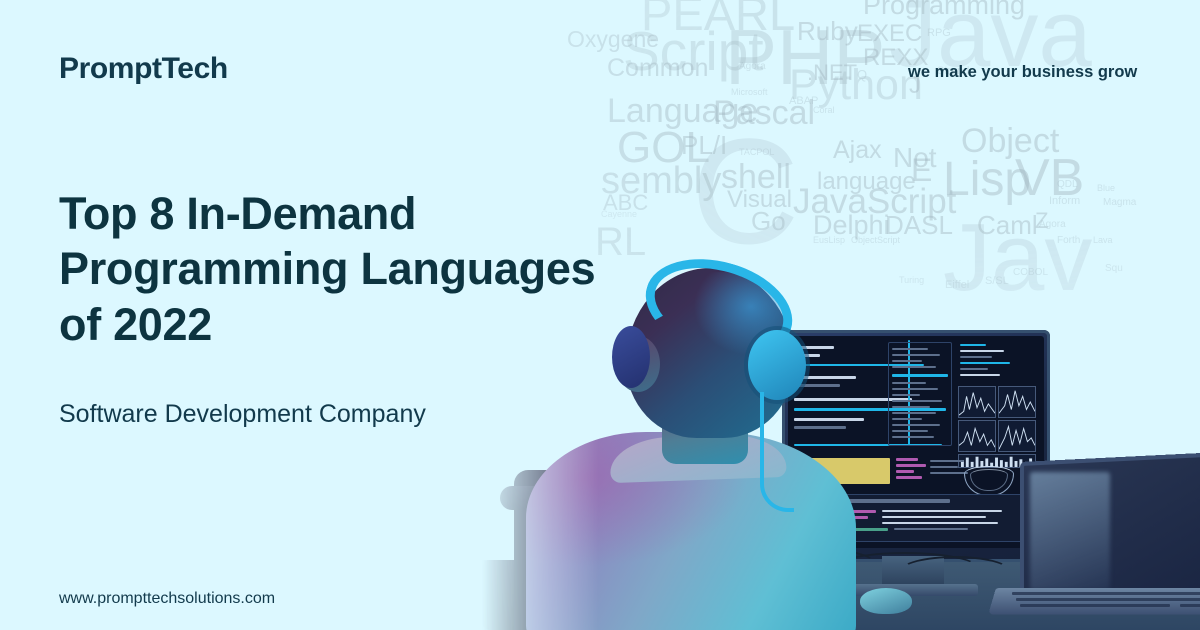 Image resolution: width=1200 pixels, height=630 pixels. What do you see at coordinates (238, 213) in the screenshot?
I see `headline-line-1: Top 8 In-Demand` at bounding box center [238, 213].